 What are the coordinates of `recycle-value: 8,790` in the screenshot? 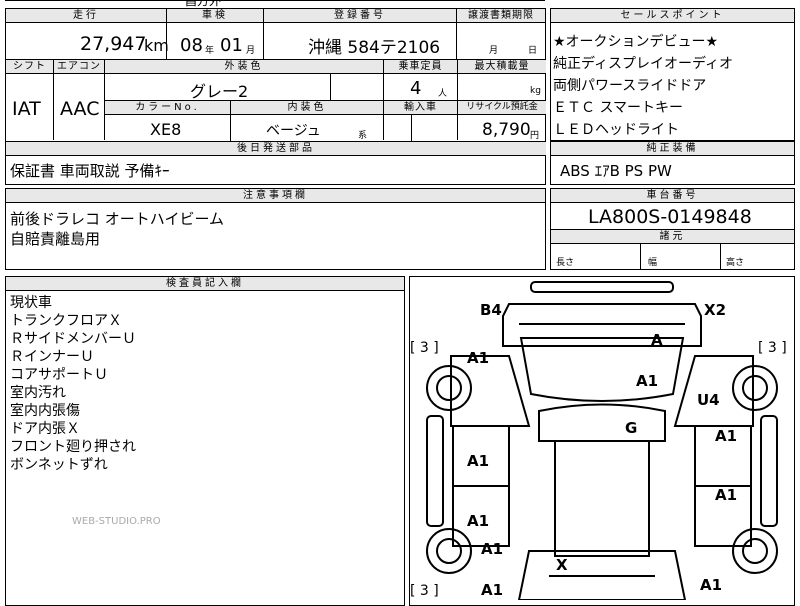 It's located at (506, 130).